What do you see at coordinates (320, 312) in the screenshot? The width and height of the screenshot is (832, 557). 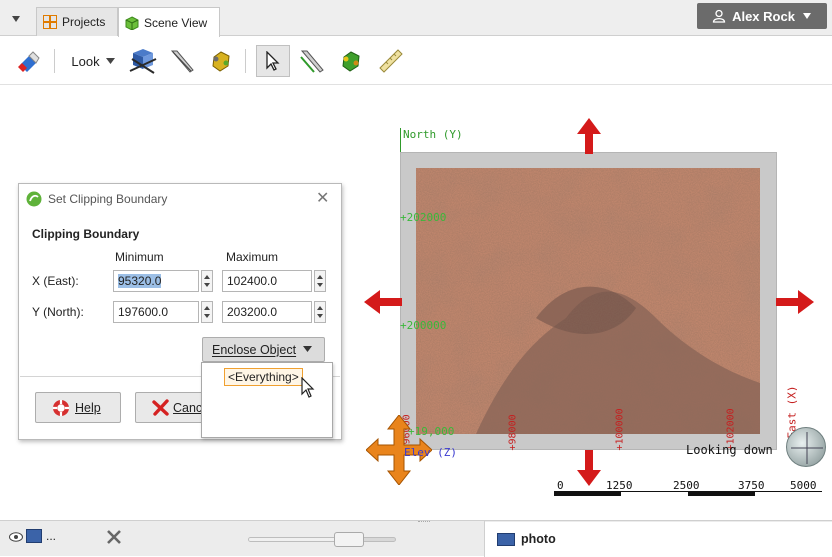 I see `y-max-spinner` at bounding box center [320, 312].